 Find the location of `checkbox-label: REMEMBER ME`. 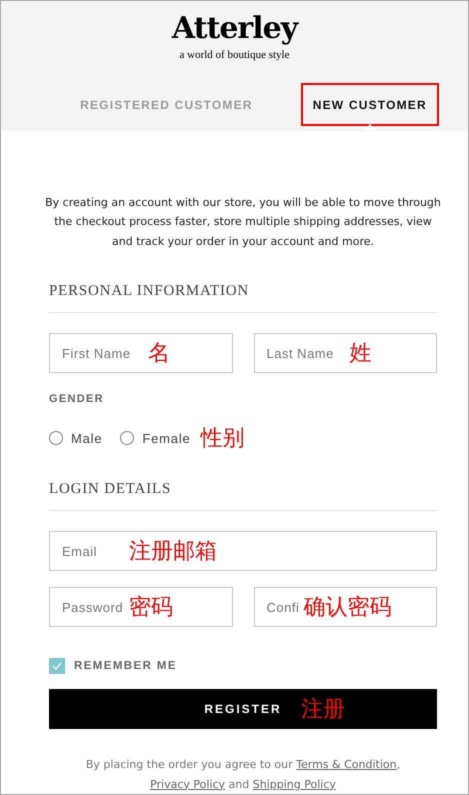

checkbox-label: REMEMBER ME is located at coordinates (125, 666).